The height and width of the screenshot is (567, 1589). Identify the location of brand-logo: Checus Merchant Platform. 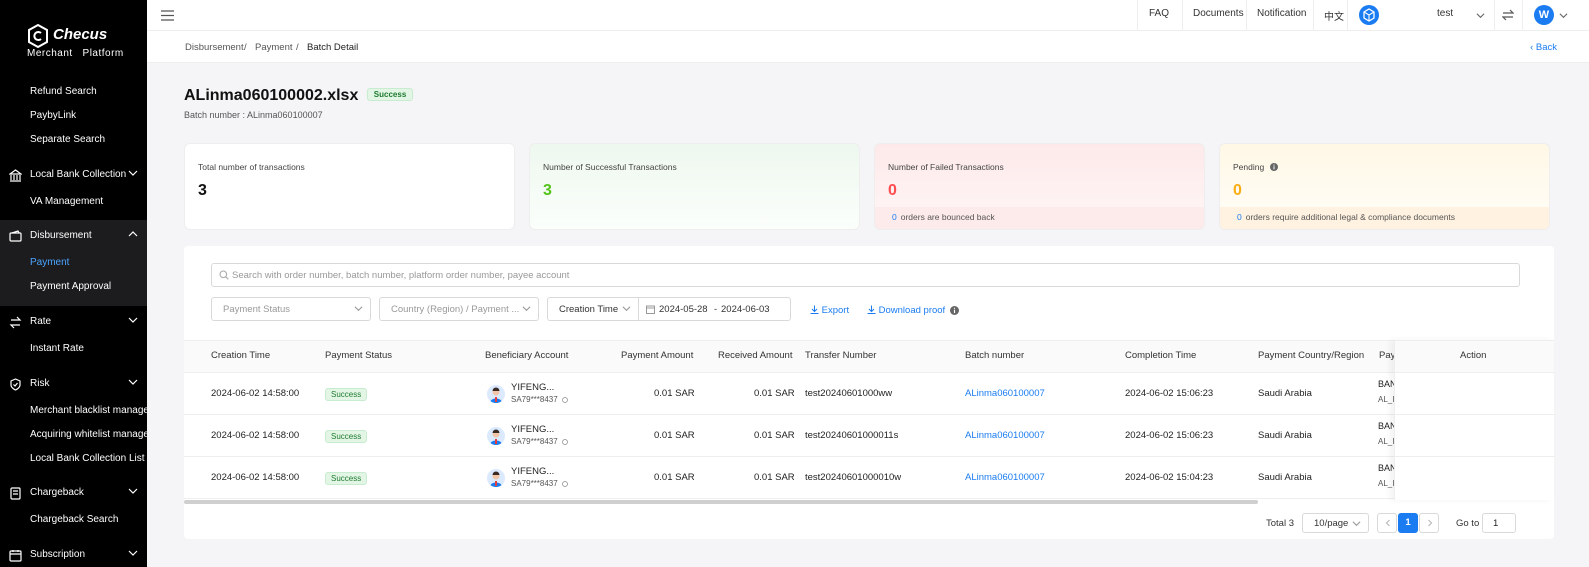
(77, 42).